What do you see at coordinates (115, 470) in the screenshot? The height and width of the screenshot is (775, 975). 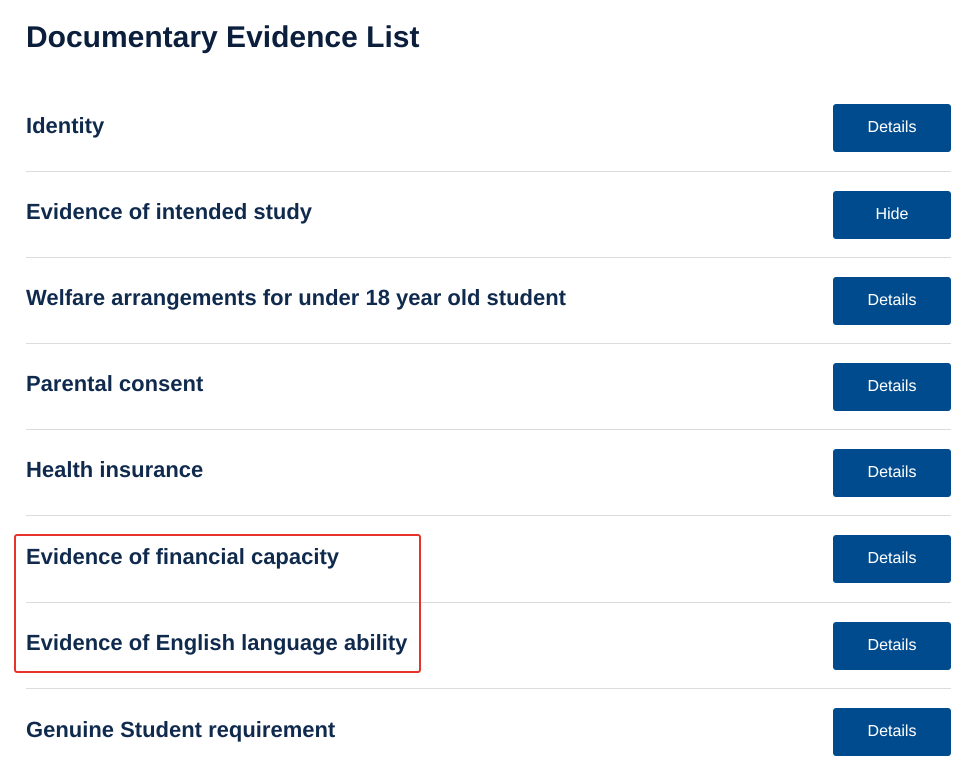 I see `evidence-label: Health insurance` at bounding box center [115, 470].